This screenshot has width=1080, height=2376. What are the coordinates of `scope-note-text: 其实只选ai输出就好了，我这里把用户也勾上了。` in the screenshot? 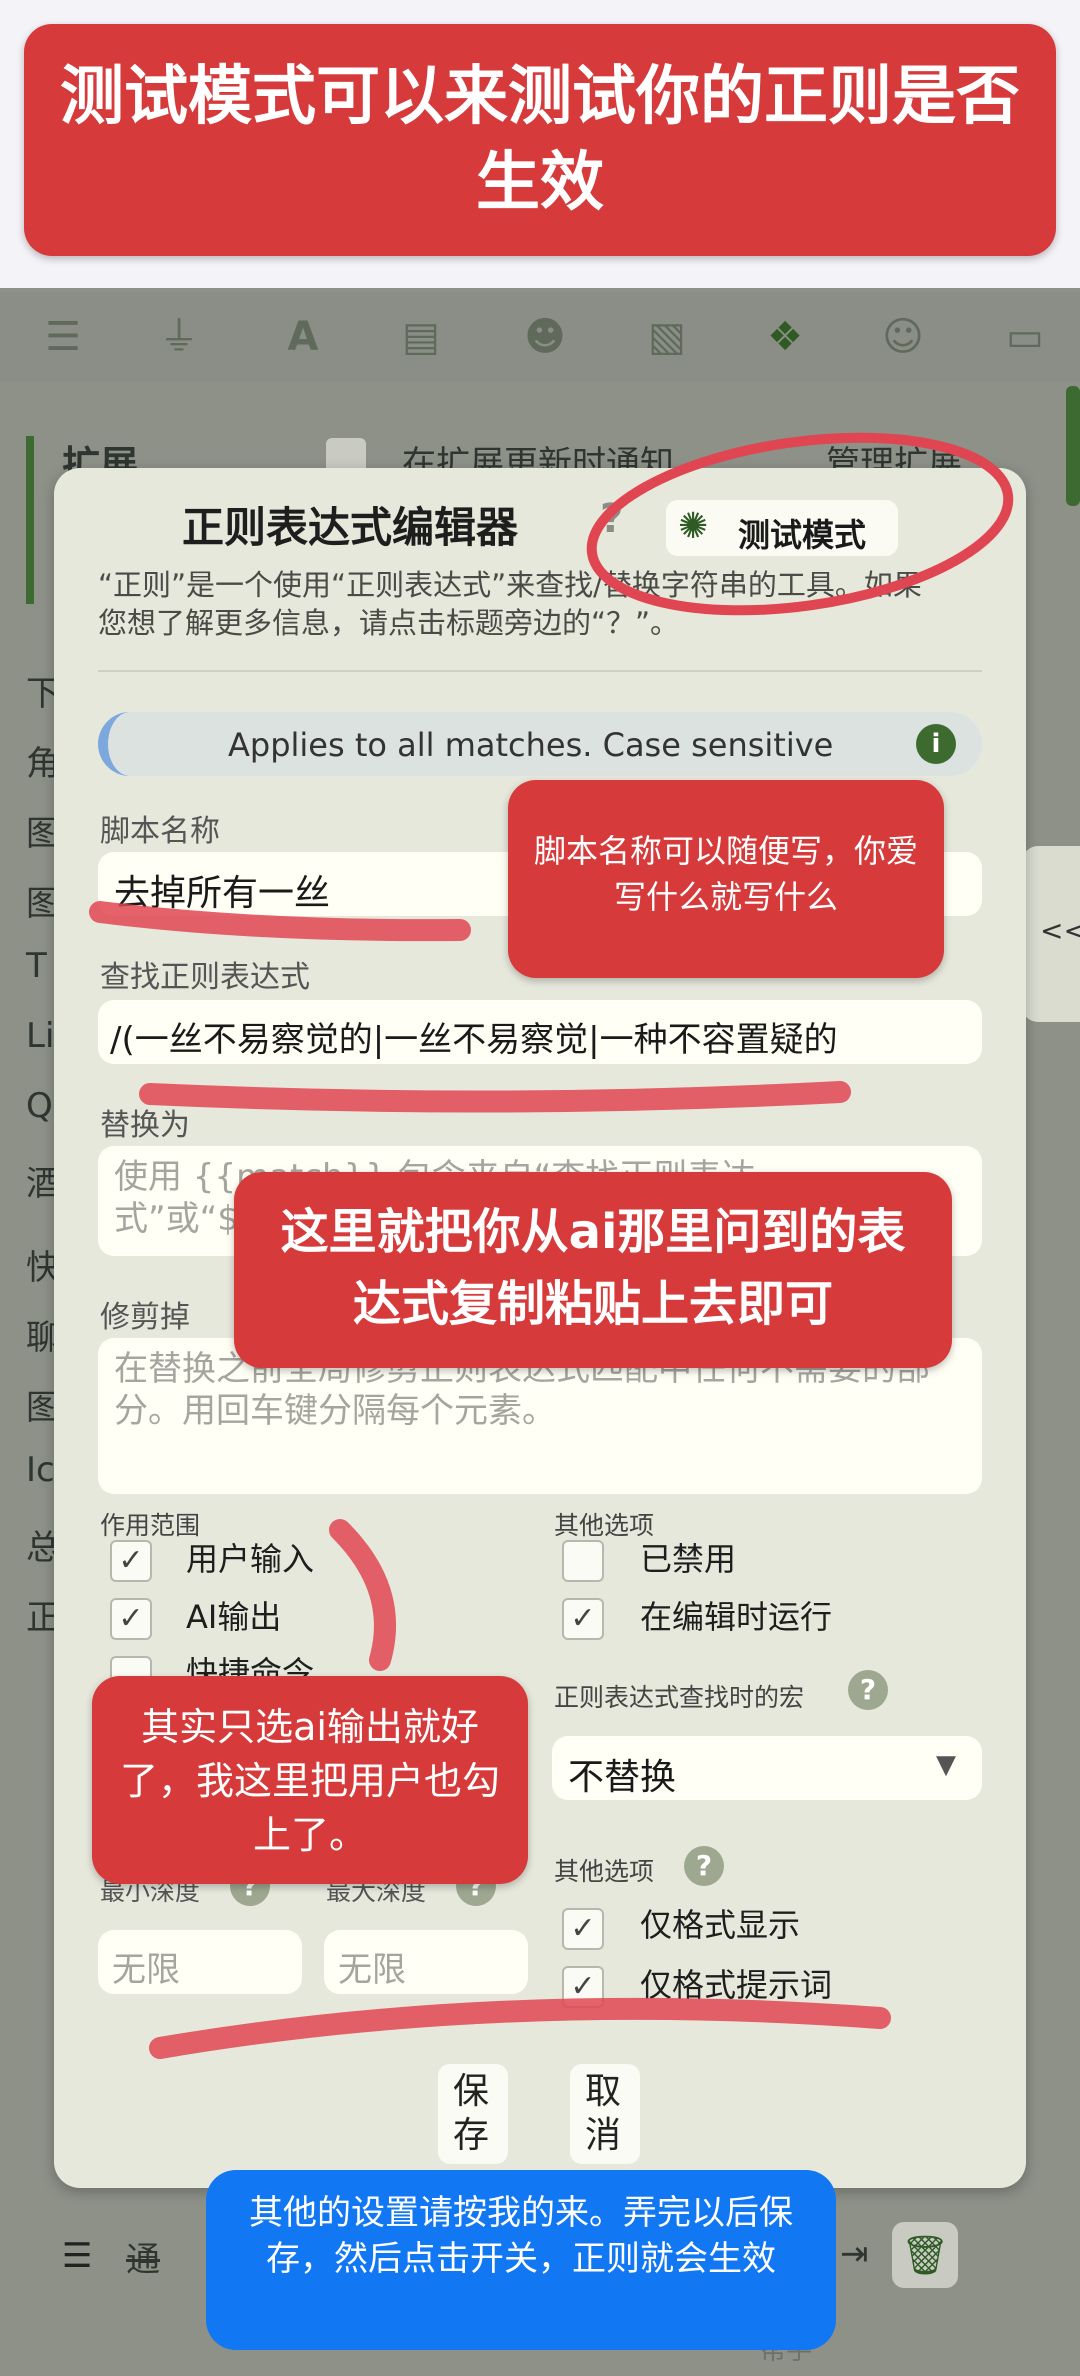 It's located at (309, 1781).